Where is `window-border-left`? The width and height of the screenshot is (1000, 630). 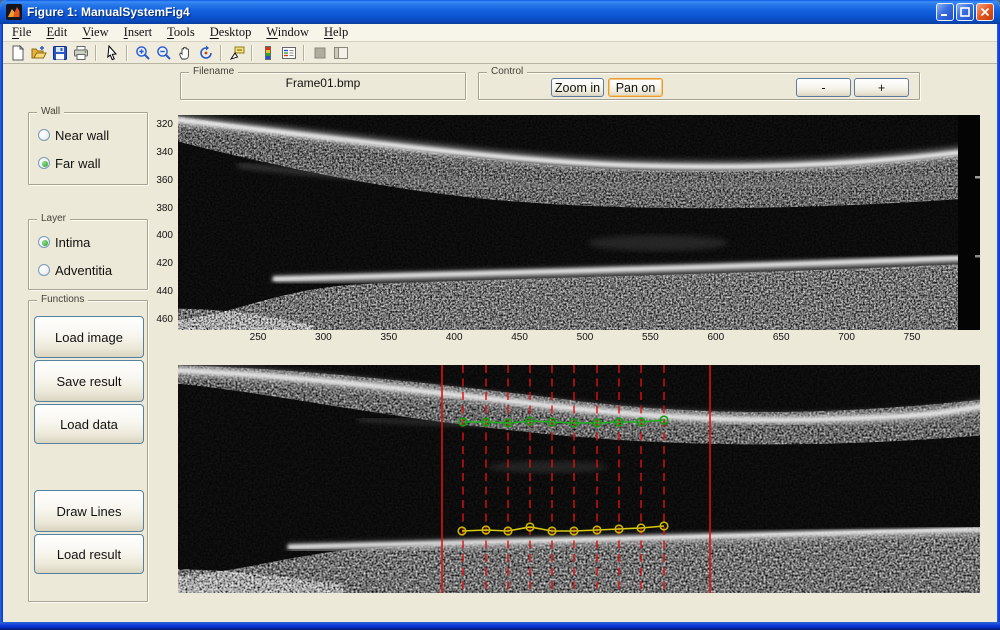 window-border-left is located at coordinates (1, 327).